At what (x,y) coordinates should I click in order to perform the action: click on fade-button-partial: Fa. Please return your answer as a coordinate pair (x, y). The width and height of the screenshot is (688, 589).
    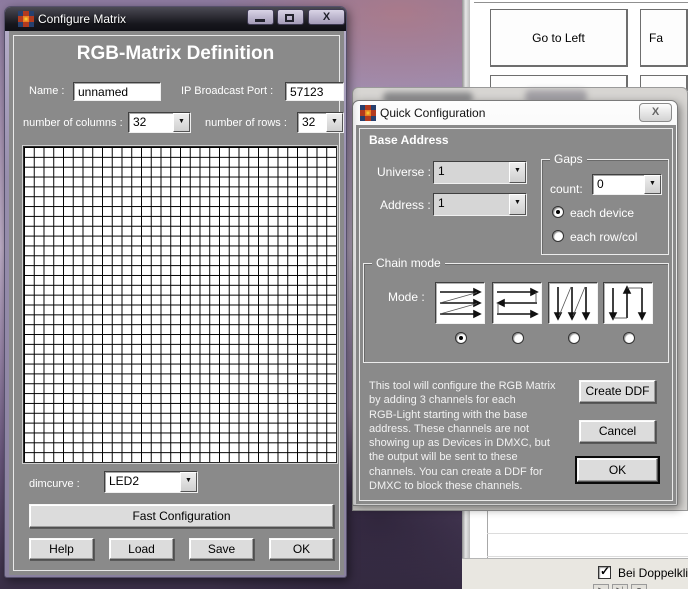
    Looking at the image, I should click on (664, 38).